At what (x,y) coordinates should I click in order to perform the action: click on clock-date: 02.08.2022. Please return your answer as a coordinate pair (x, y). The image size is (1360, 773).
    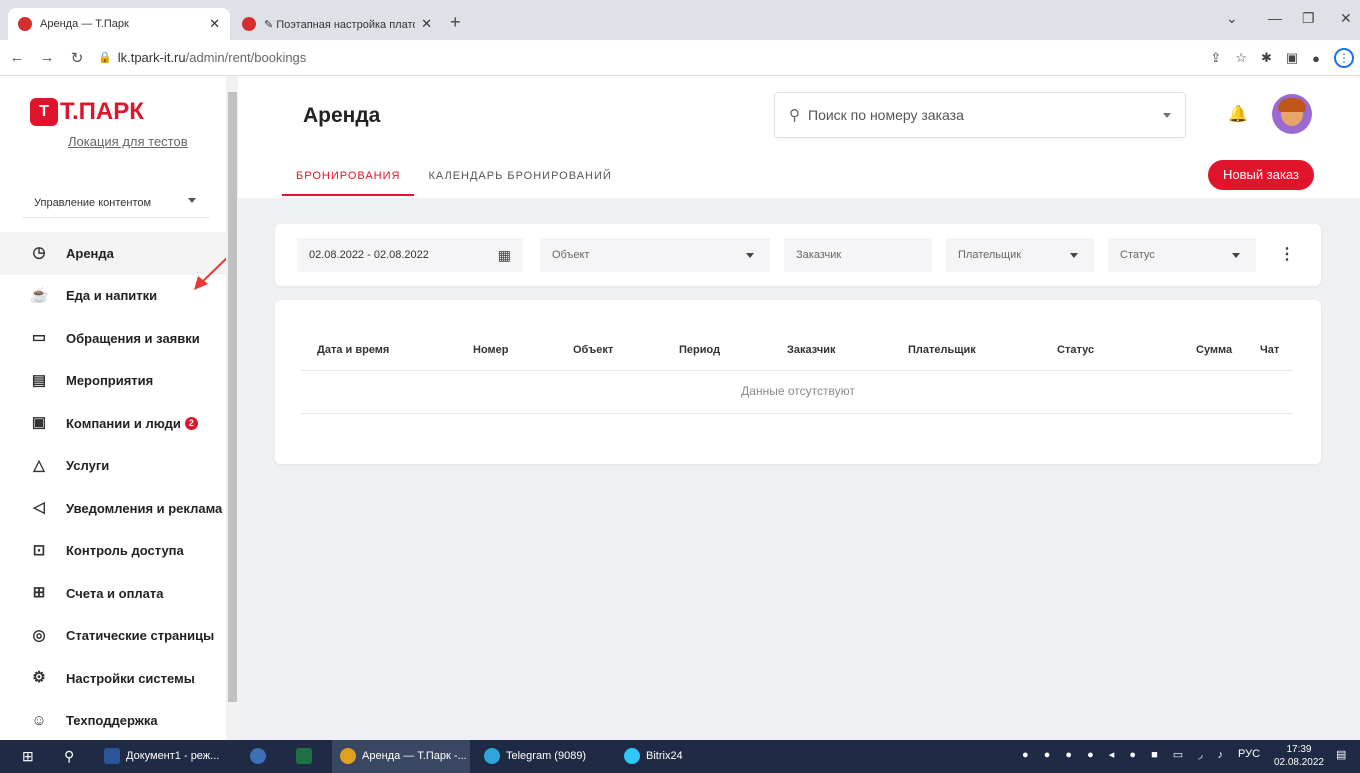
    Looking at the image, I should click on (1298, 762).